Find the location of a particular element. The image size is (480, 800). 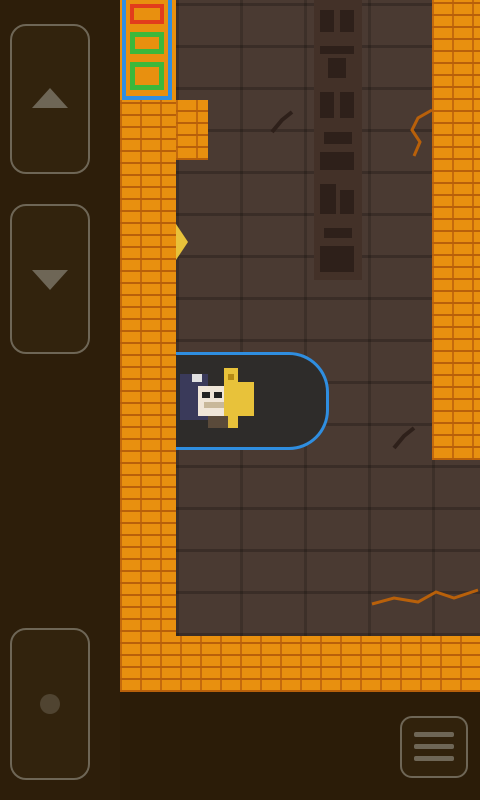

action-button is located at coordinates (50, 704).